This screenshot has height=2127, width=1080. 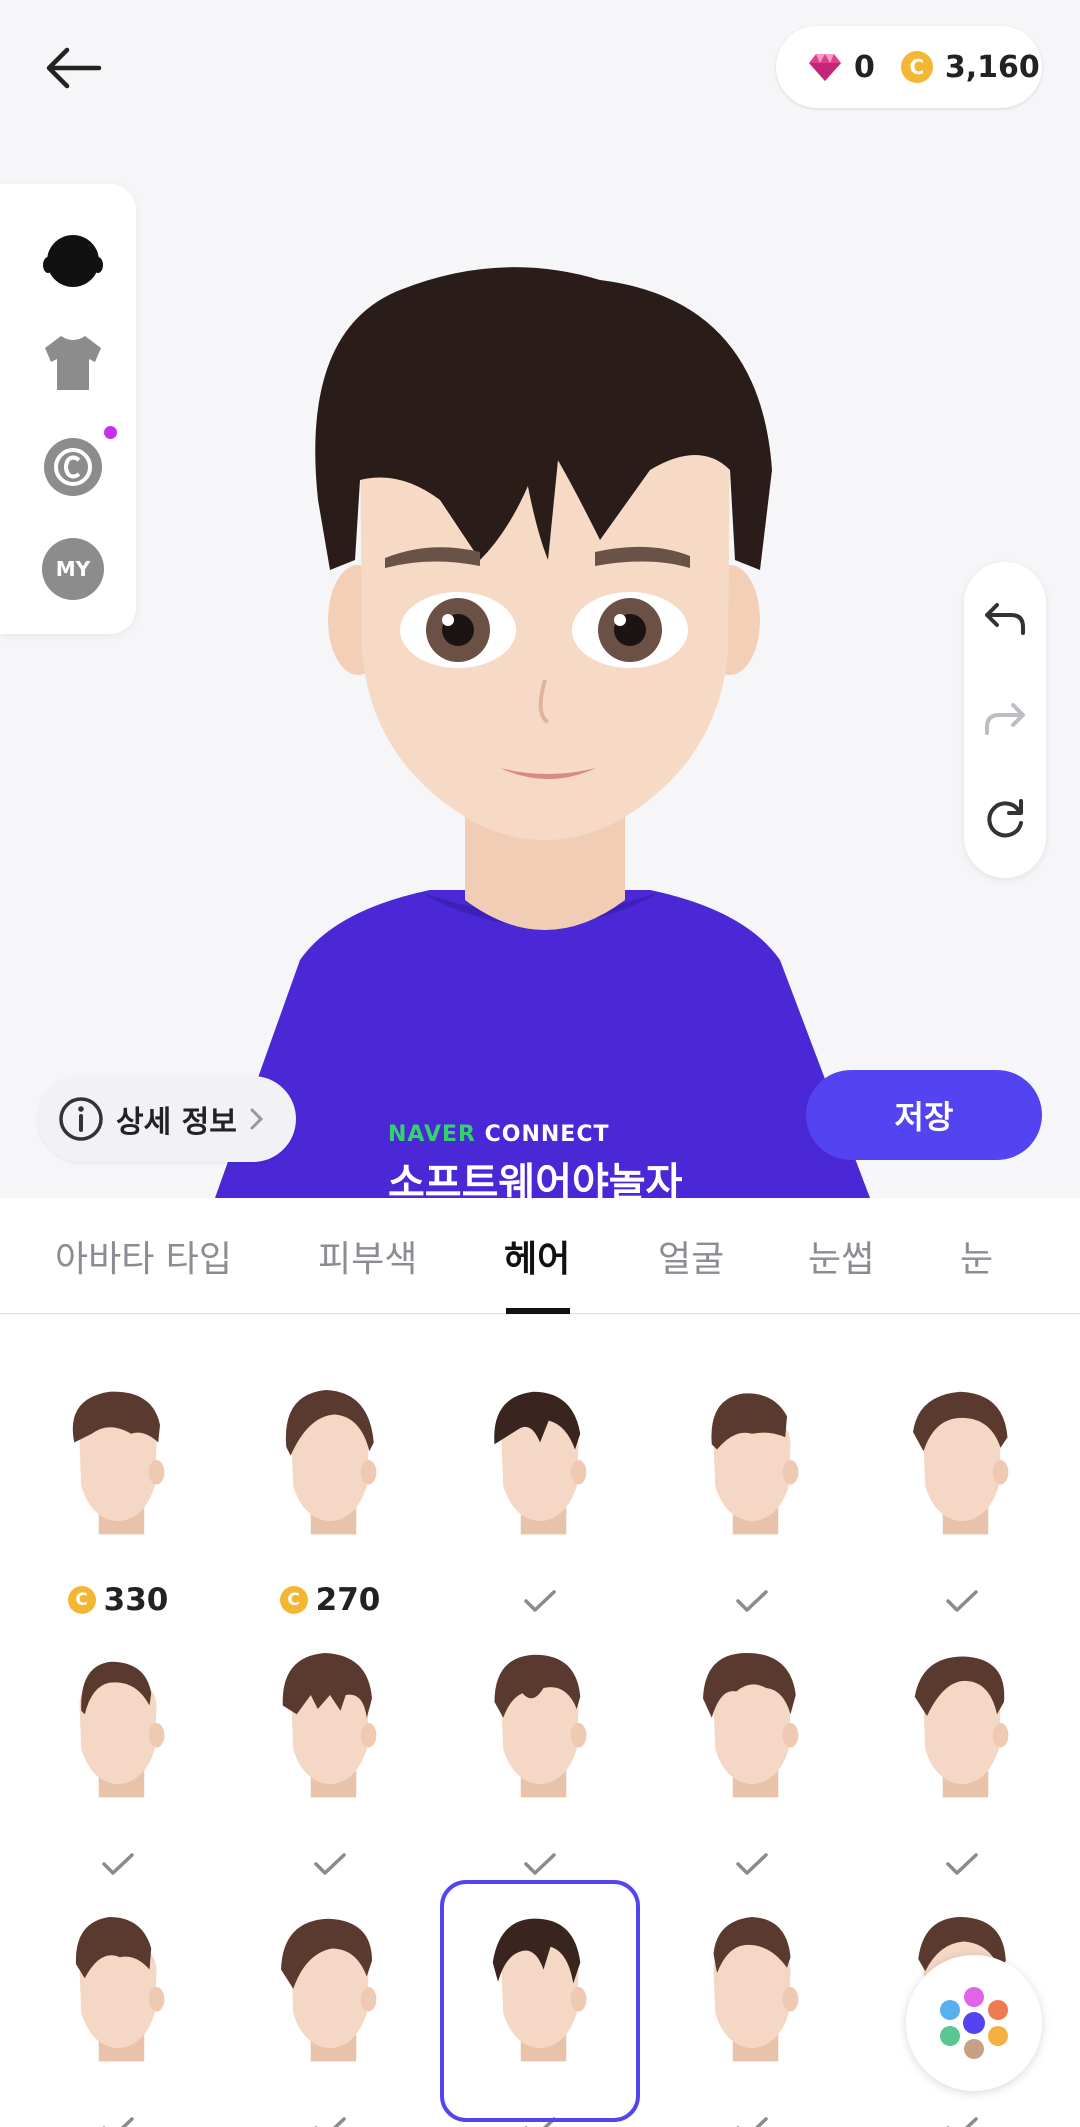 What do you see at coordinates (691, 1255) in the screenshot?
I see `tab-face: 얼굴` at bounding box center [691, 1255].